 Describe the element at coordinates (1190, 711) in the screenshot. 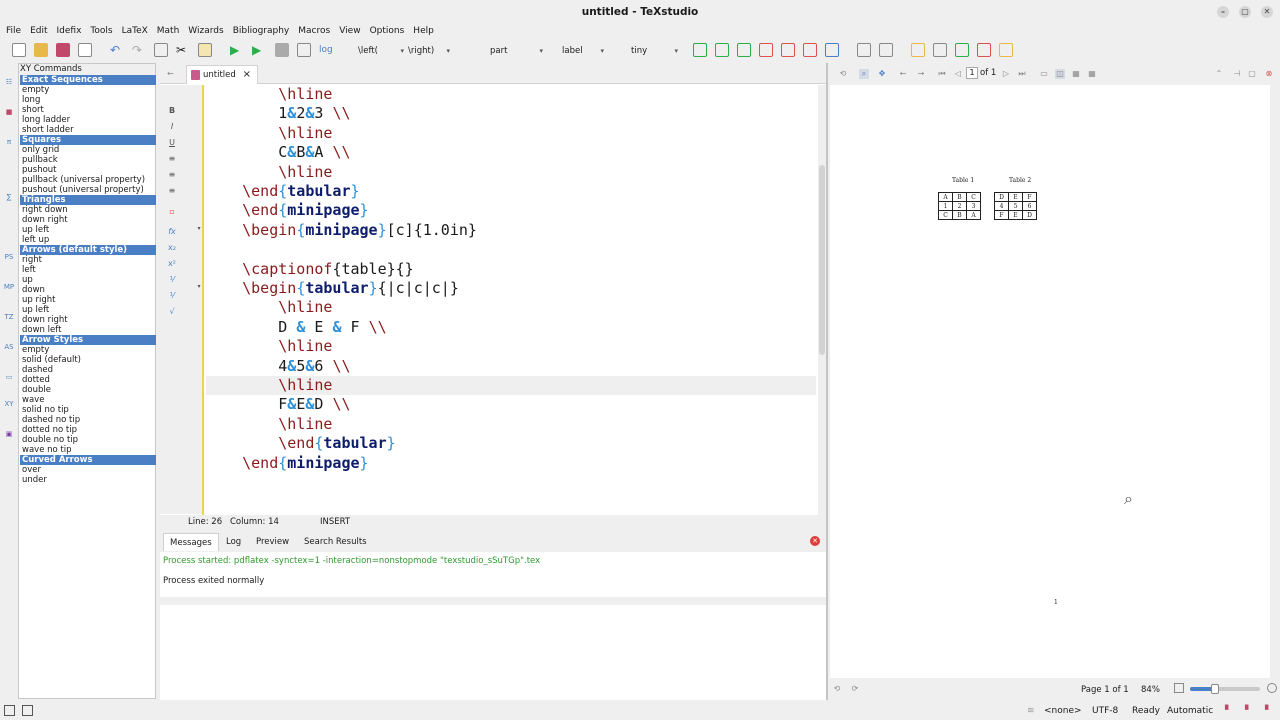

I see `mode-indicator: Automatic` at that location.